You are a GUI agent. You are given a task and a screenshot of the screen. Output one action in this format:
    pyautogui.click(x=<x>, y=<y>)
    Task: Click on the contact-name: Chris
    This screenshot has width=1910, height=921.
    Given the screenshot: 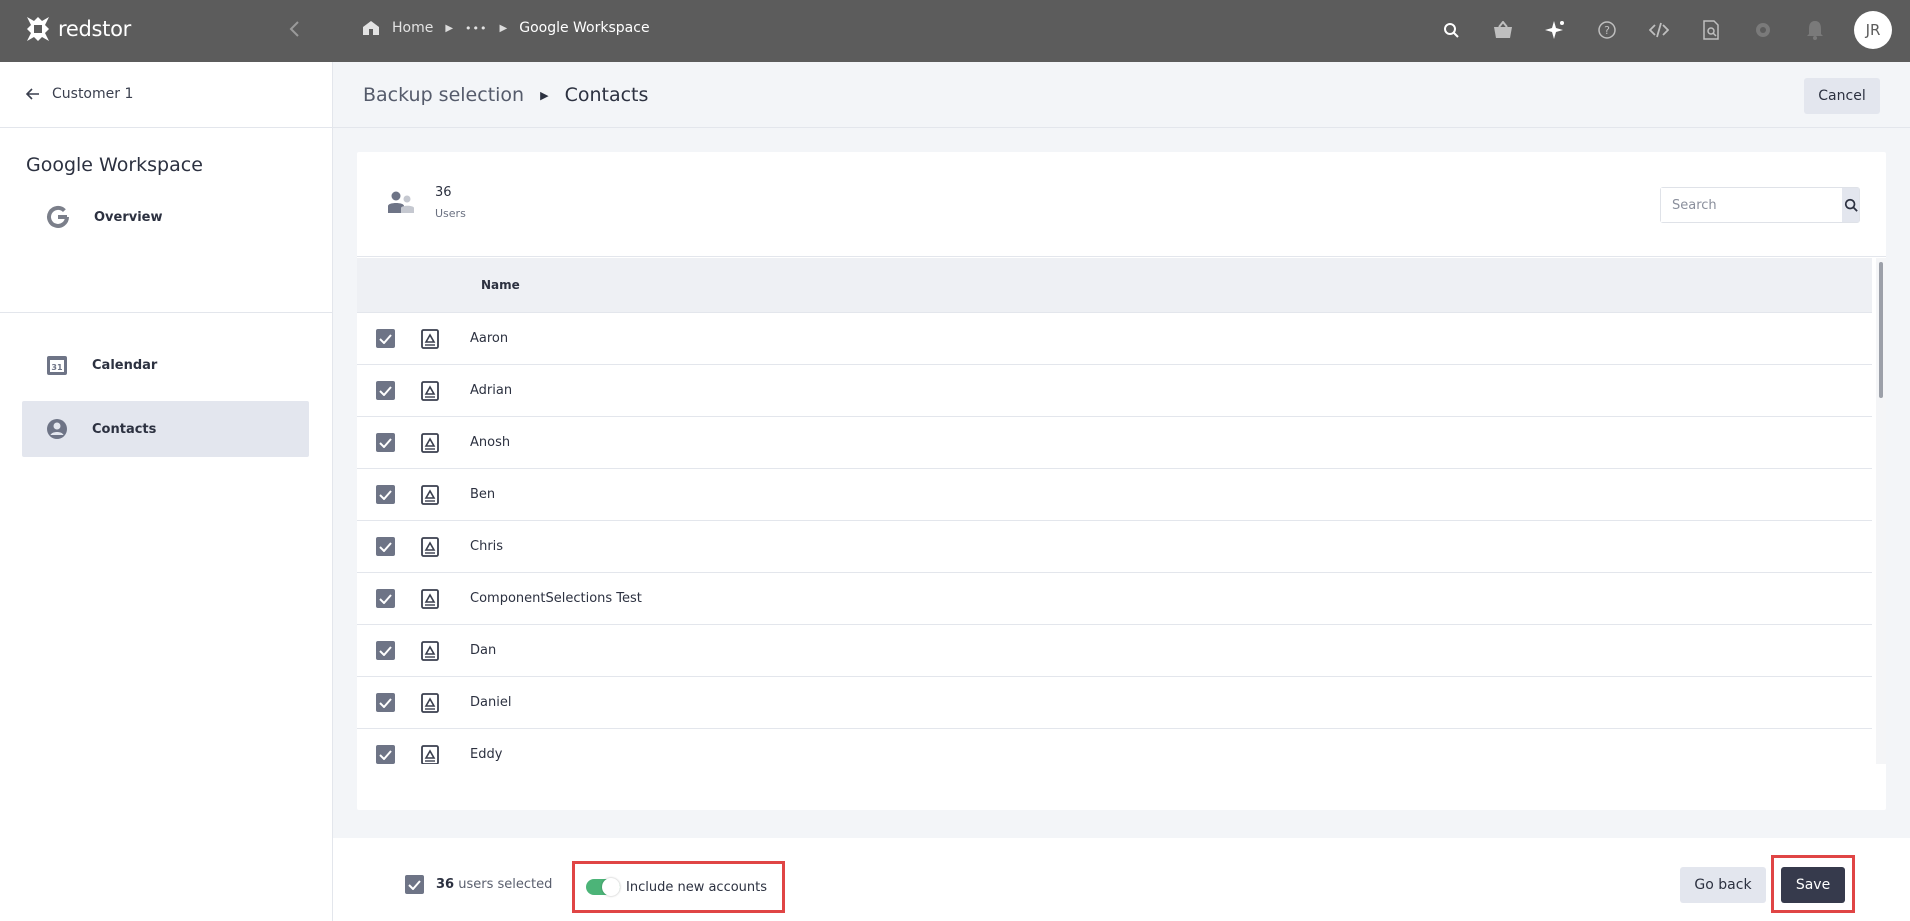 What is the action you would take?
    pyautogui.click(x=487, y=546)
    